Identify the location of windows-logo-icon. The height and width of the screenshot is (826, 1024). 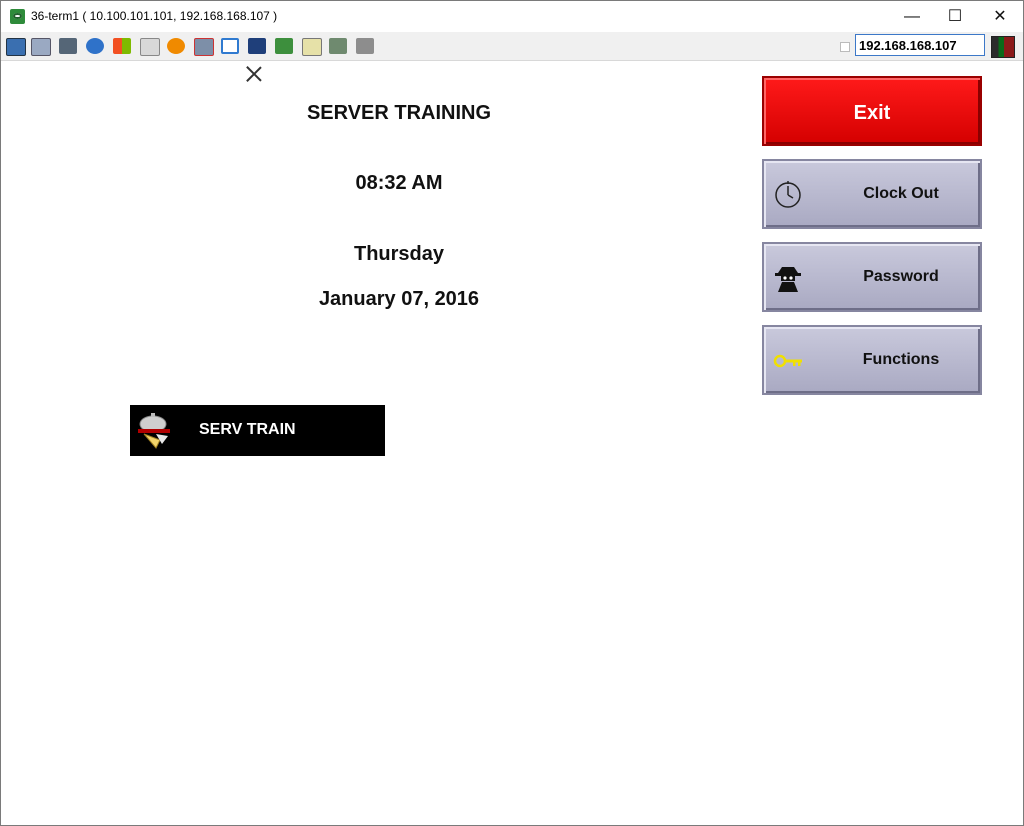
(122, 46).